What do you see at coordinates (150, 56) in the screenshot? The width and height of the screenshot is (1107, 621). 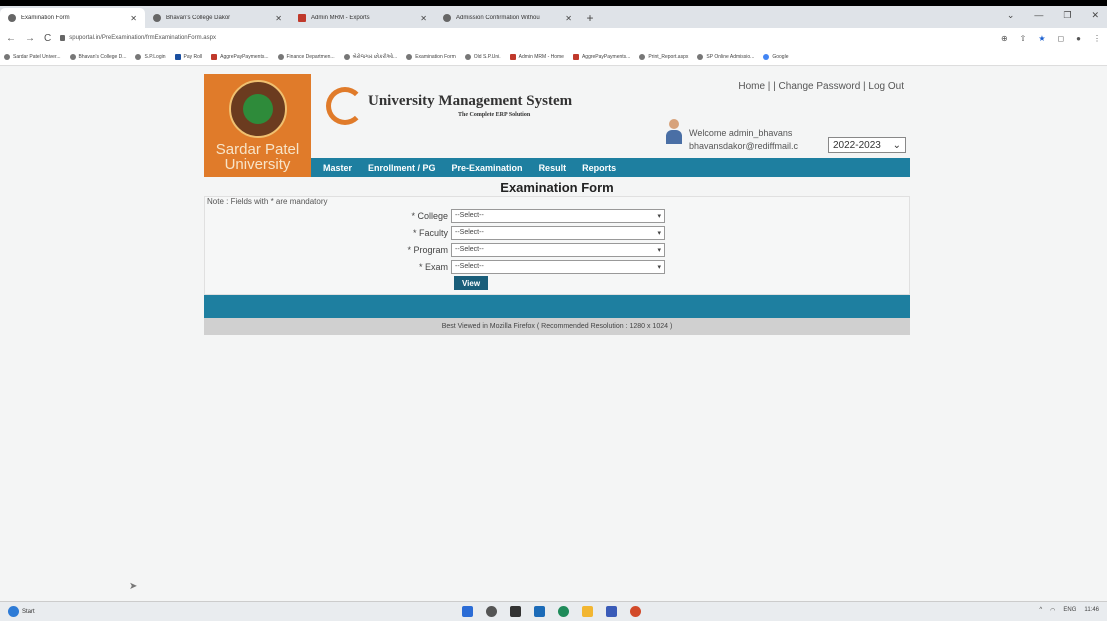 I see `bookmark-item: S.P.Login` at bounding box center [150, 56].